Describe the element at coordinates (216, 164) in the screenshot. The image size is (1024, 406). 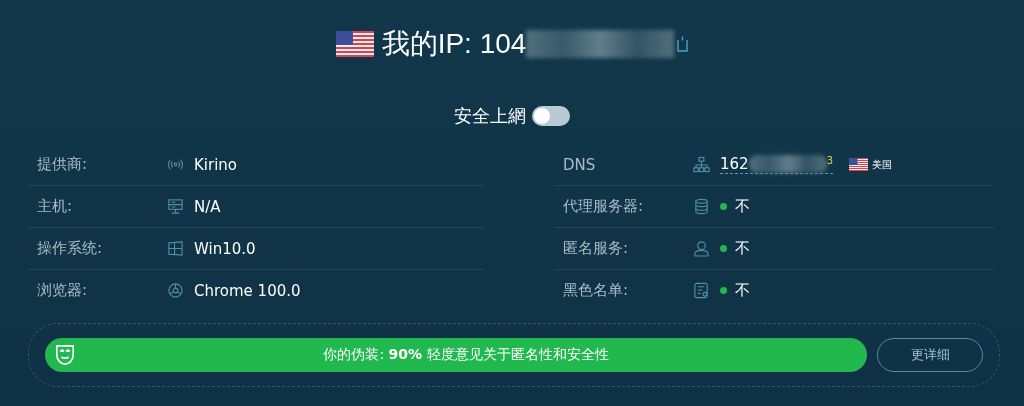
I see `field-value: Kirino` at that location.